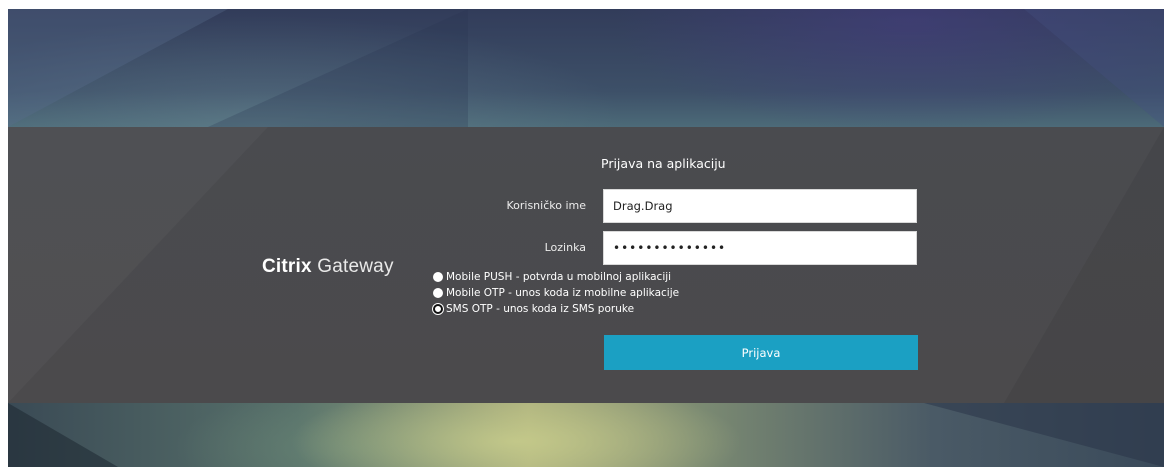  I want to click on auth-option-sms-otp: SMS OTP - unos koda iz SMS poruke, so click(556, 309).